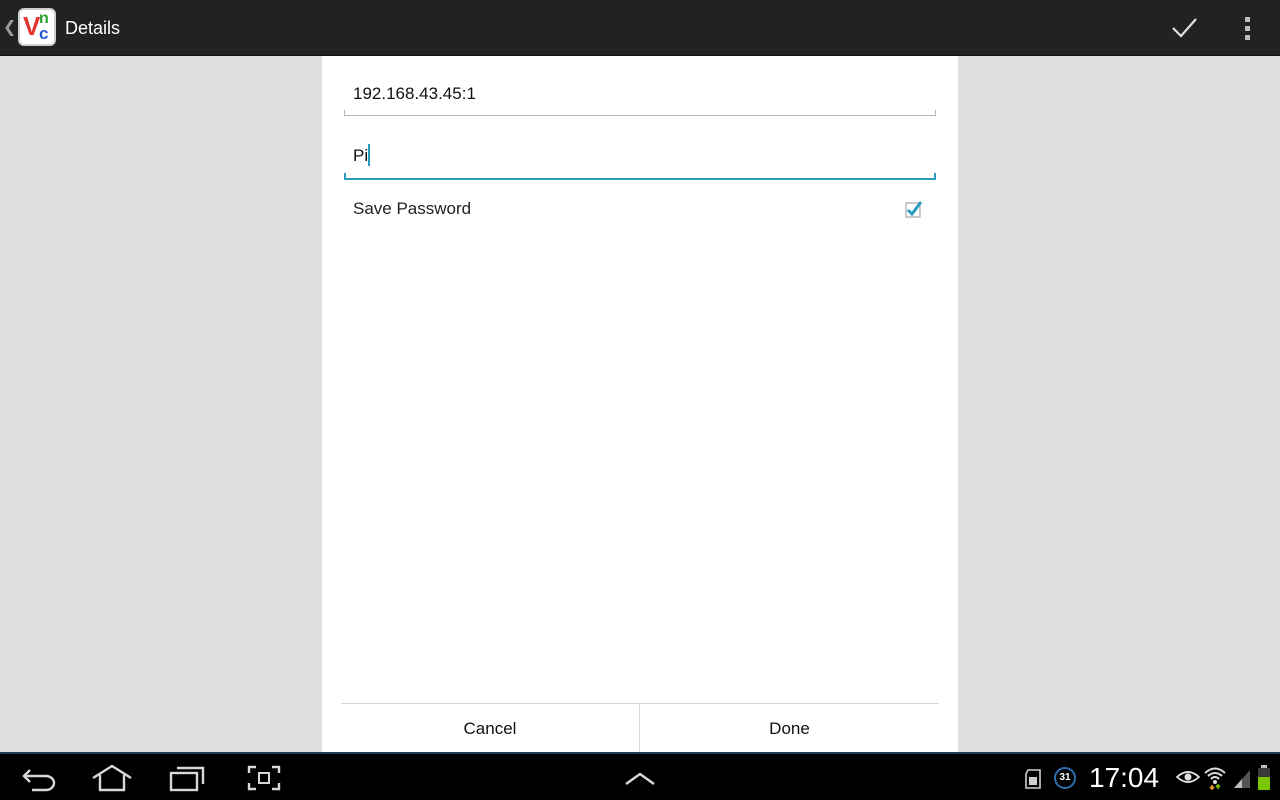 The height and width of the screenshot is (800, 1280). What do you see at coordinates (640, 94) in the screenshot?
I see `host-input` at bounding box center [640, 94].